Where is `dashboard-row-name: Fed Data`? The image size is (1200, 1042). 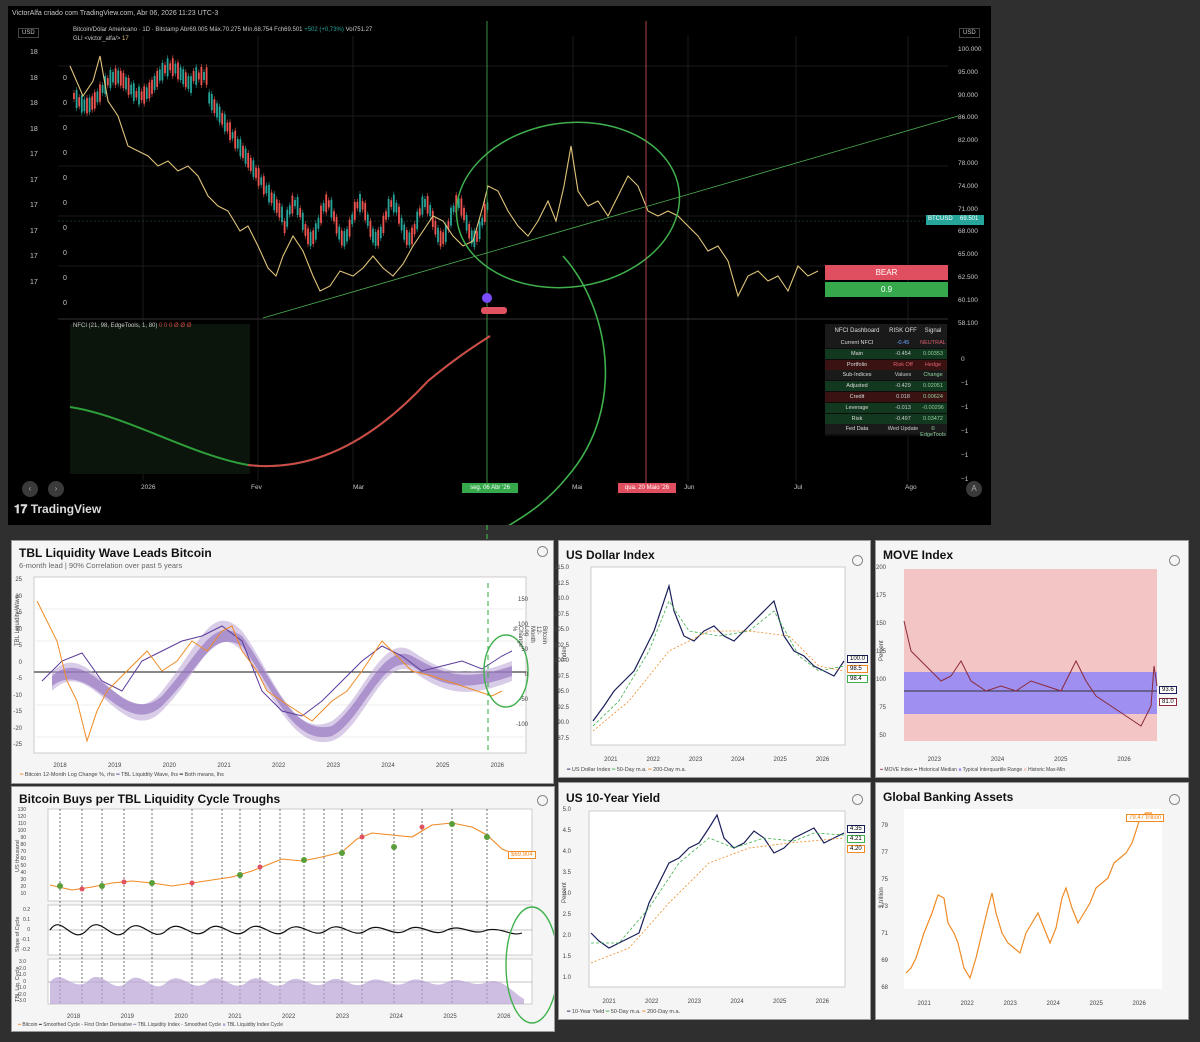
dashboard-row-name: Fed Data is located at coordinates (857, 429).